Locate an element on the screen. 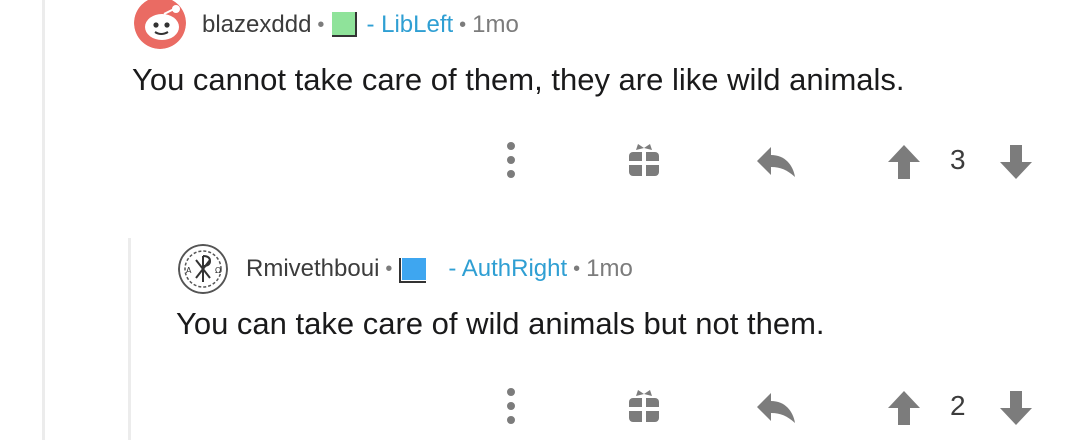 This screenshot has height=440, width=1080. user-flair: - LibLeft is located at coordinates (409, 25).